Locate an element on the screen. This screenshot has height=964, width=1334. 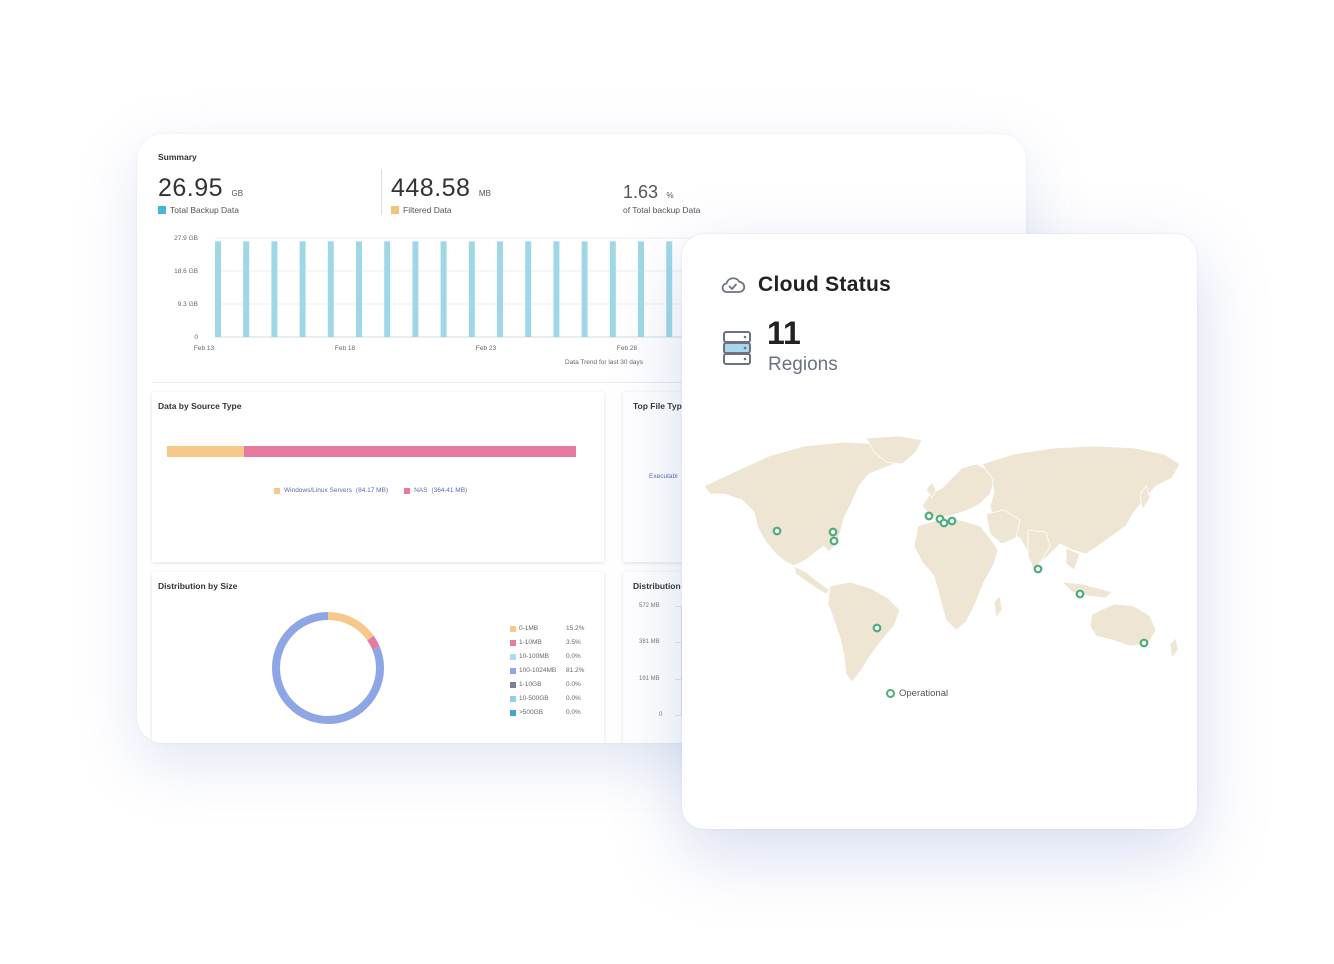
x-tick-label: Feb 28 is located at coordinates (627, 348).